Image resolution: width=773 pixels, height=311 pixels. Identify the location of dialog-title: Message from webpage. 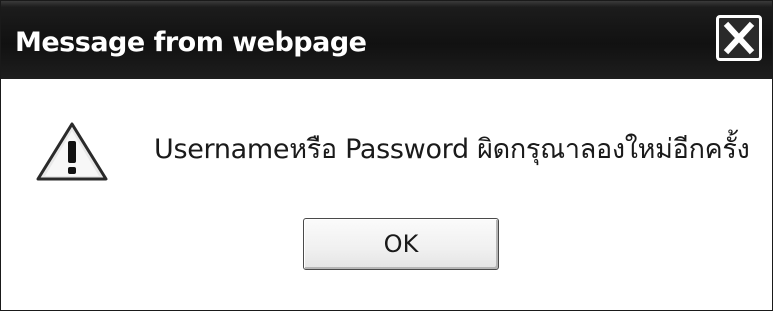
(191, 42).